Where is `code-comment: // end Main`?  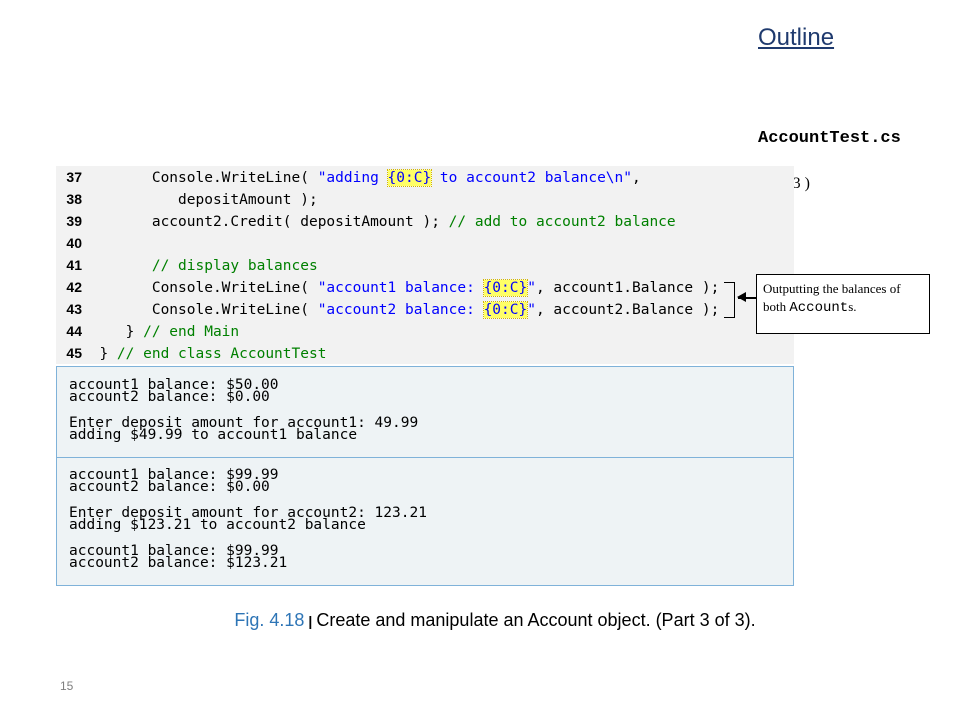 code-comment: // end Main is located at coordinates (191, 332).